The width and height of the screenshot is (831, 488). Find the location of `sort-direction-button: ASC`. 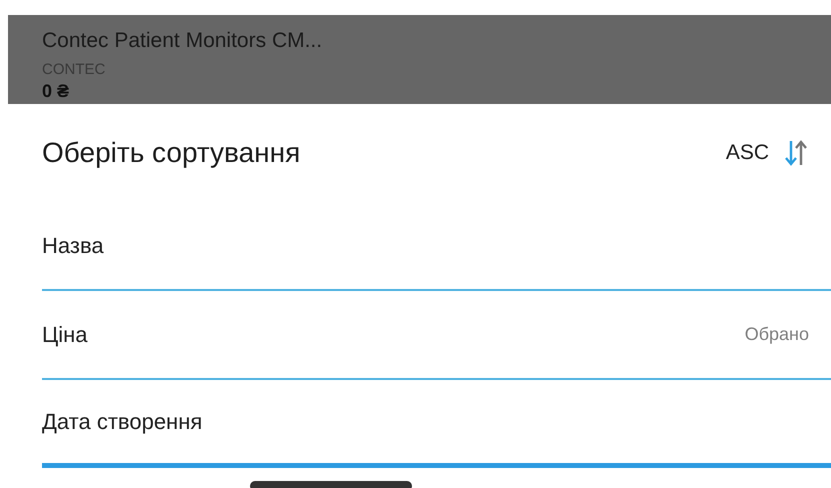

sort-direction-button: ASC is located at coordinates (747, 153).